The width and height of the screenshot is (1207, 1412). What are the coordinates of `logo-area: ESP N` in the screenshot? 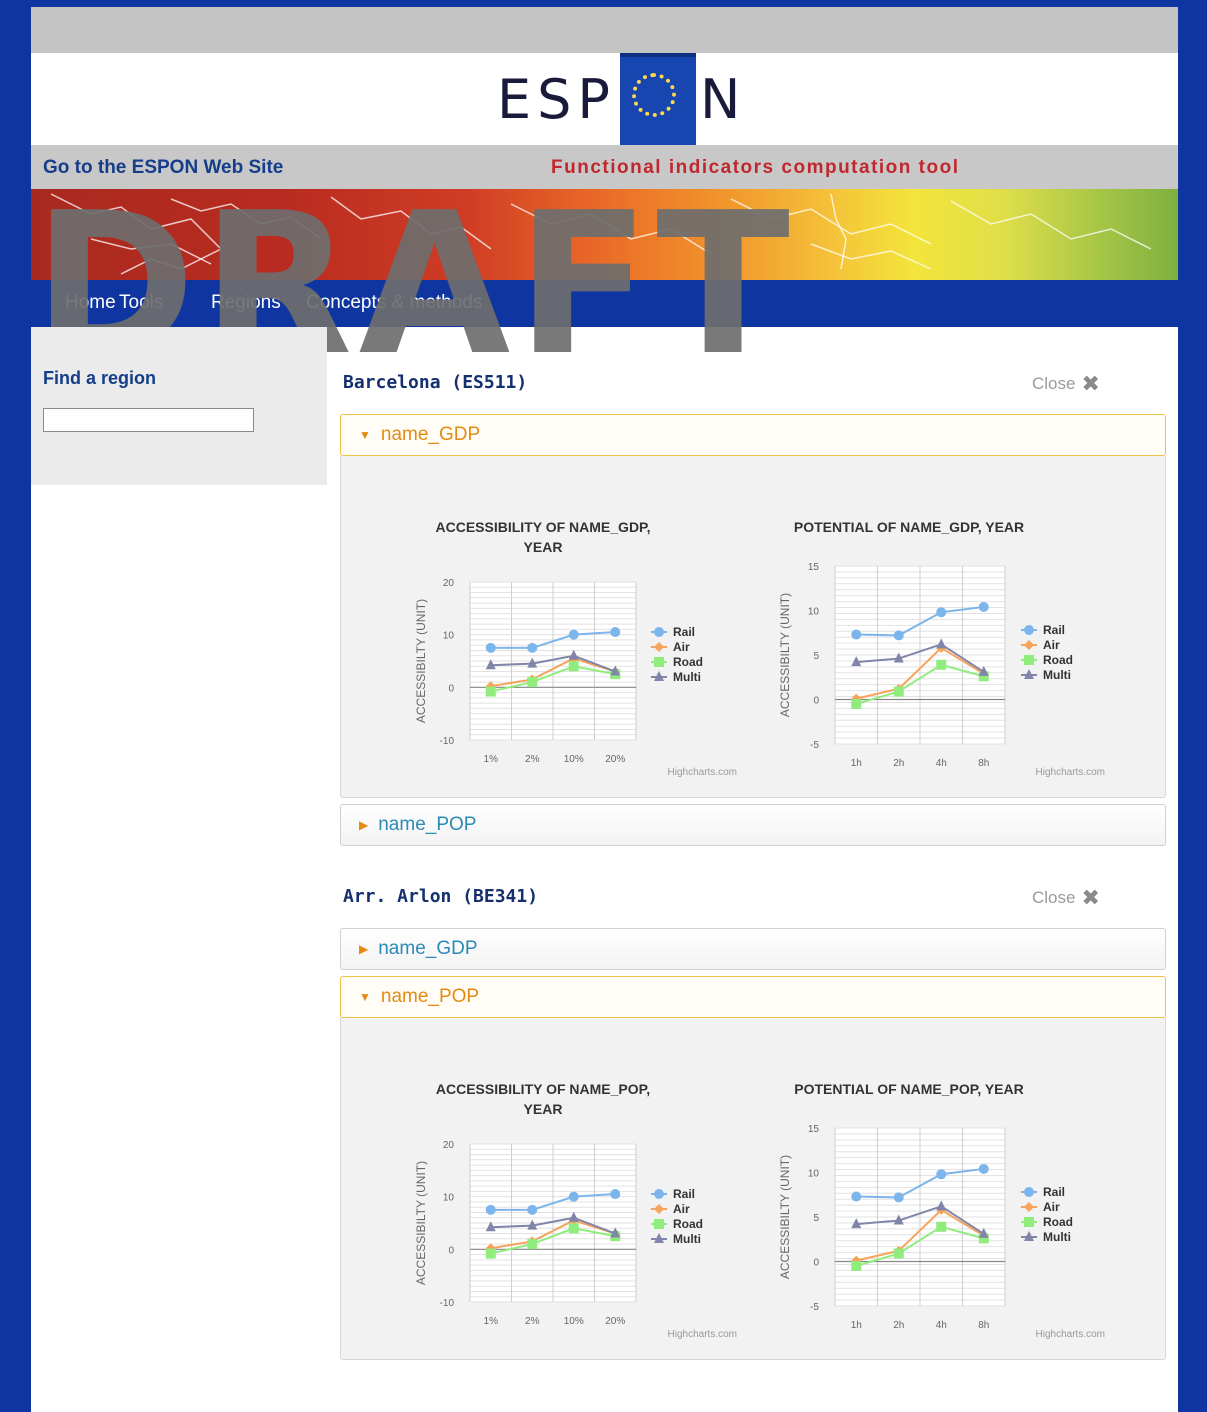 It's located at (604, 99).